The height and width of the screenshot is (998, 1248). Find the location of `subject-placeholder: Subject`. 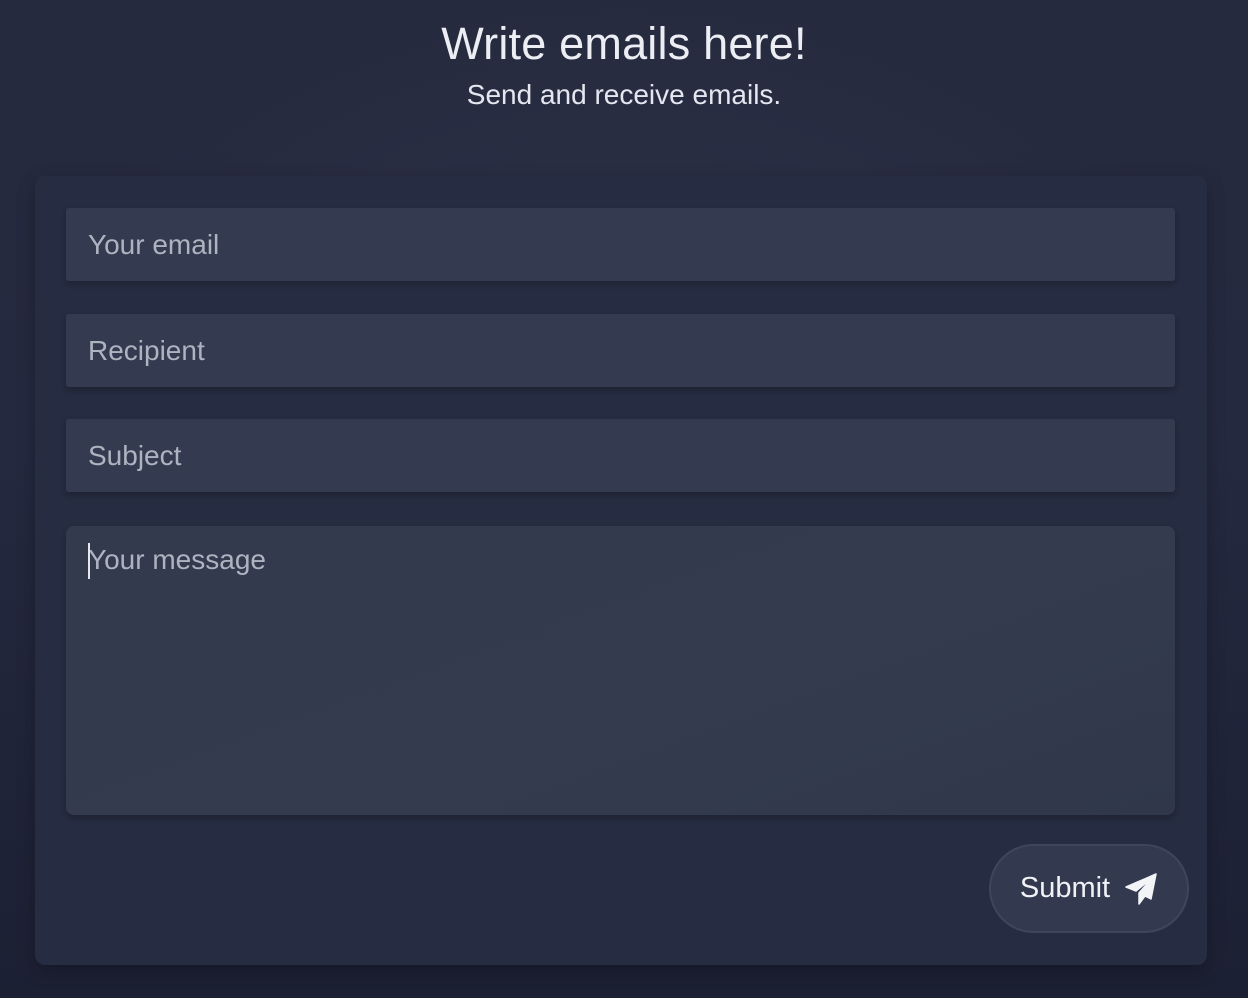

subject-placeholder: Subject is located at coordinates (135, 455).